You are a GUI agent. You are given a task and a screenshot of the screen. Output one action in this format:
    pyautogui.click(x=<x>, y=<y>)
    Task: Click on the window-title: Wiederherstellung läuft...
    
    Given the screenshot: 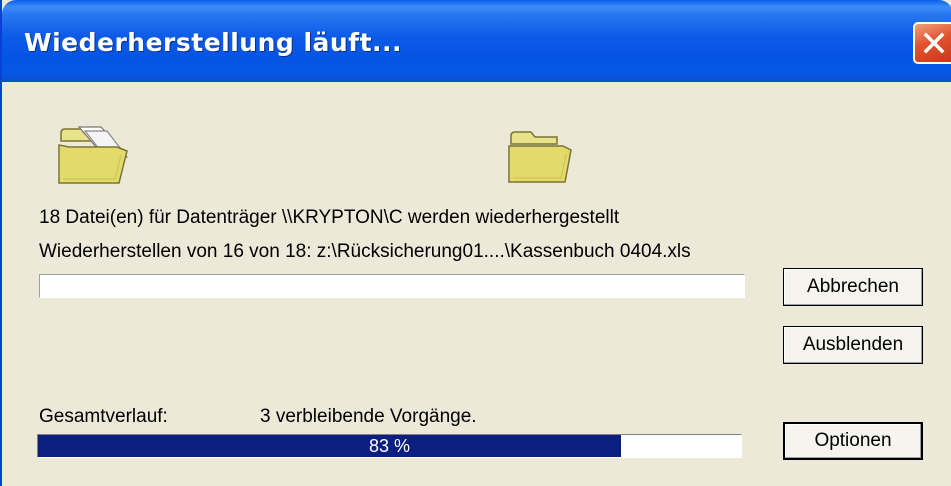 What is the action you would take?
    pyautogui.click(x=213, y=42)
    